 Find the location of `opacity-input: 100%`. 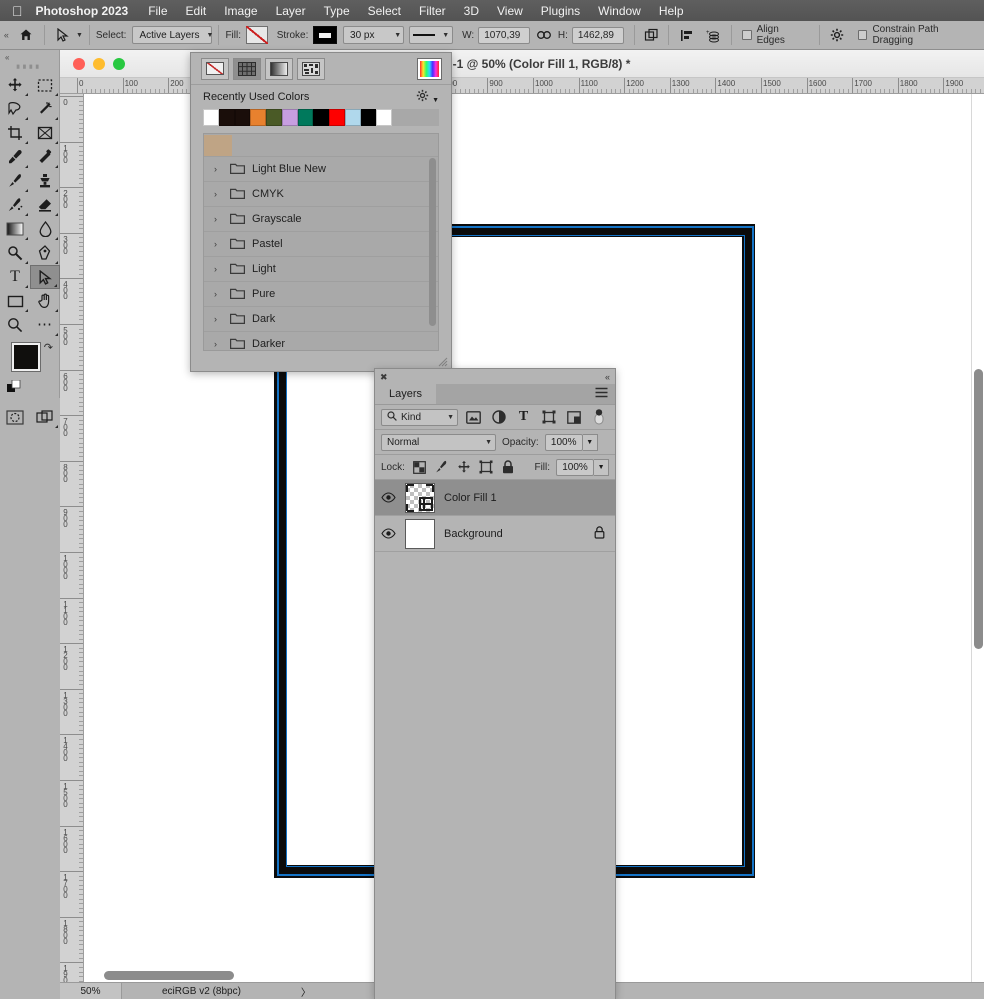

opacity-input: 100% is located at coordinates (563, 442).